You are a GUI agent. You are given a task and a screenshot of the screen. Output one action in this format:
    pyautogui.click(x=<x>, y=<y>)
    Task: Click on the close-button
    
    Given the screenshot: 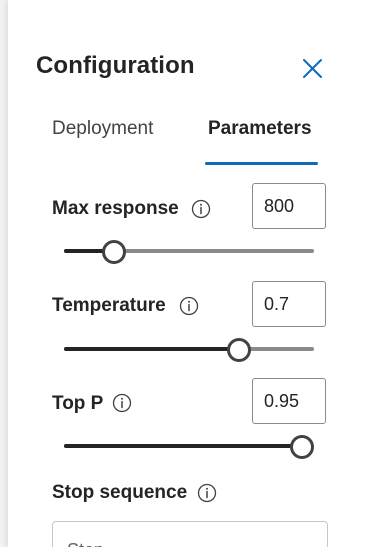 What is the action you would take?
    pyautogui.click(x=313, y=69)
    